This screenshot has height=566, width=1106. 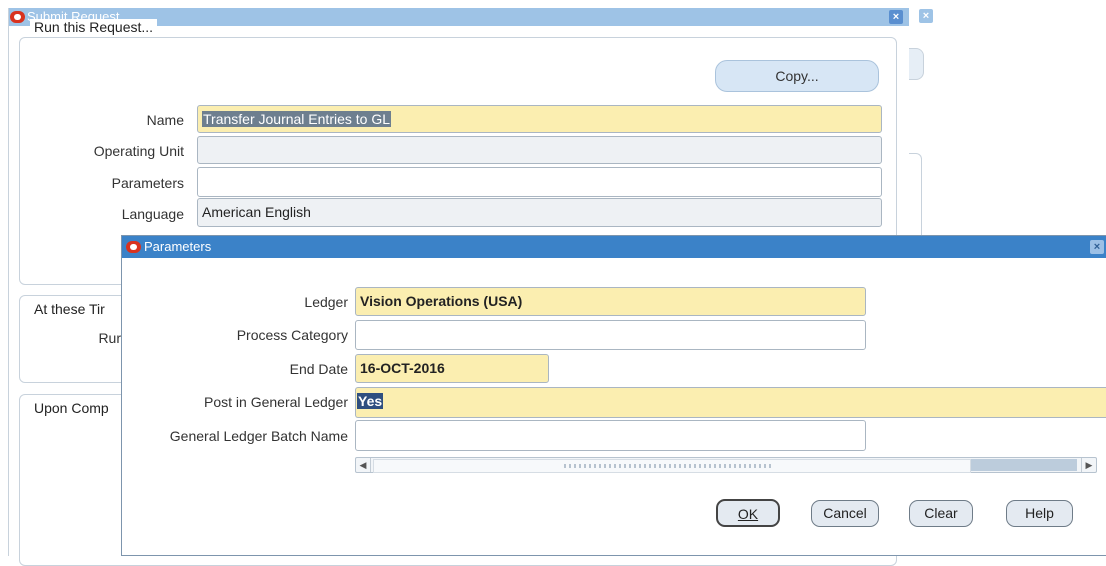 I want to click on post-gl-field: Yes, so click(x=730, y=402).